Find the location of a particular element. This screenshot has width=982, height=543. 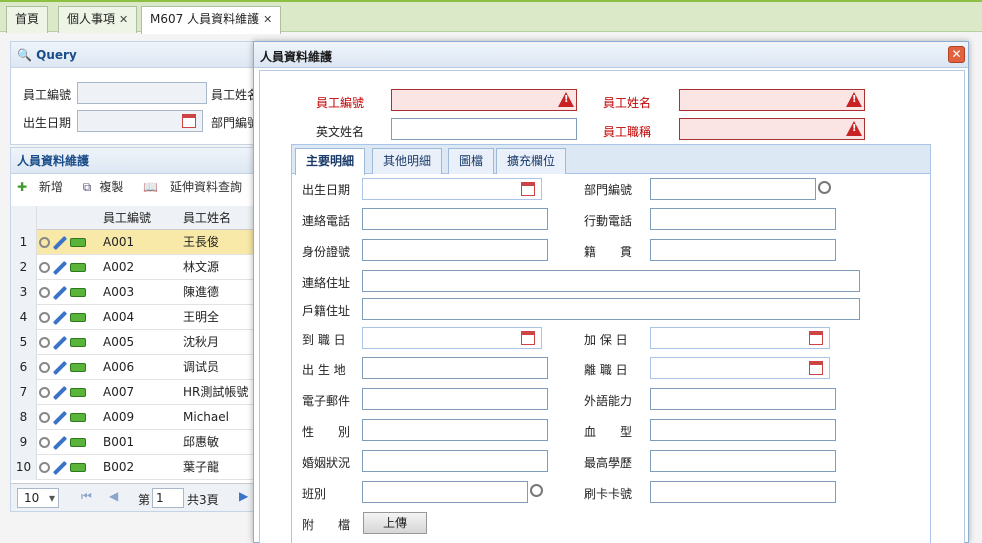

page-size-select: 10 ▾ is located at coordinates (38, 498).